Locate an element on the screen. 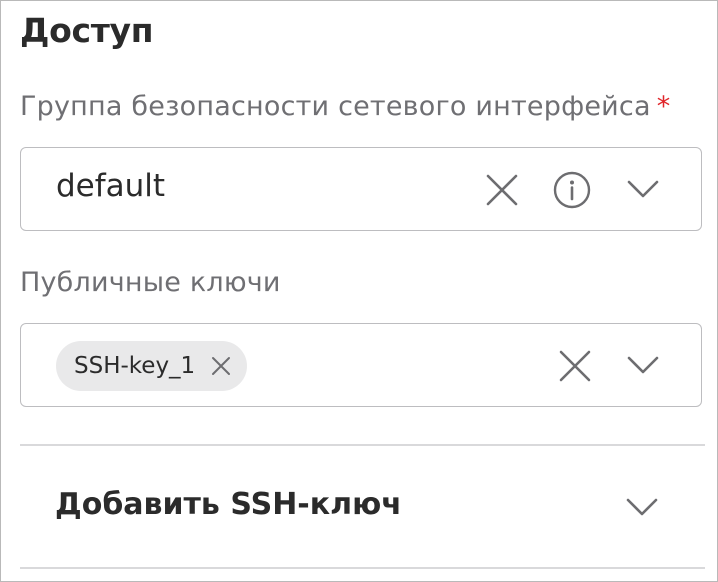  security-group-label: Группа безопасности сетевого интерфейса * is located at coordinates (345, 106).